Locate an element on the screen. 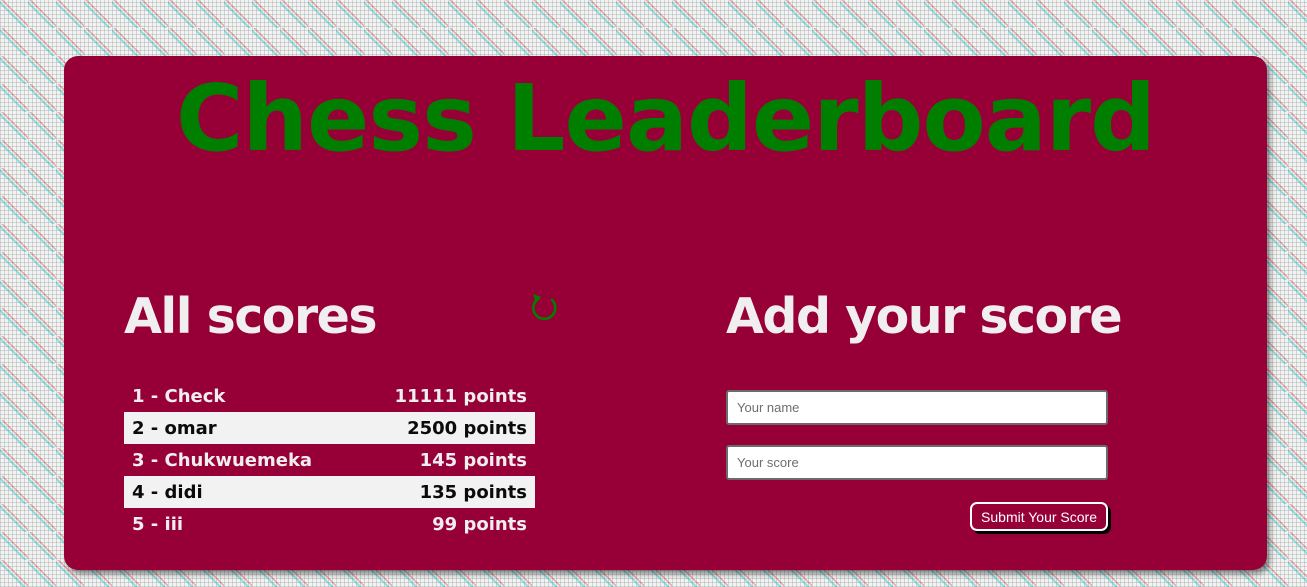  score-row: 3 - Chukwuemeka 145 points is located at coordinates (329, 460).